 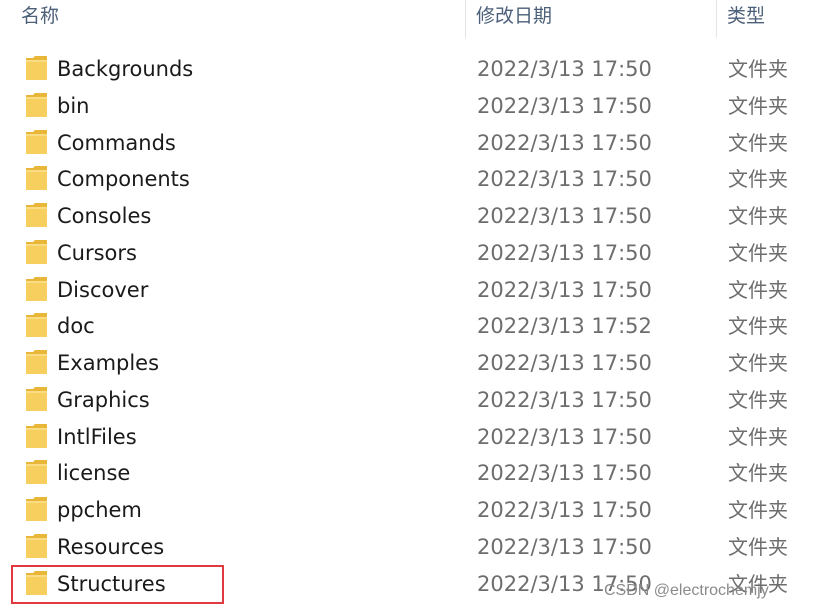 What do you see at coordinates (104, 216) in the screenshot?
I see `file-name: Consoles` at bounding box center [104, 216].